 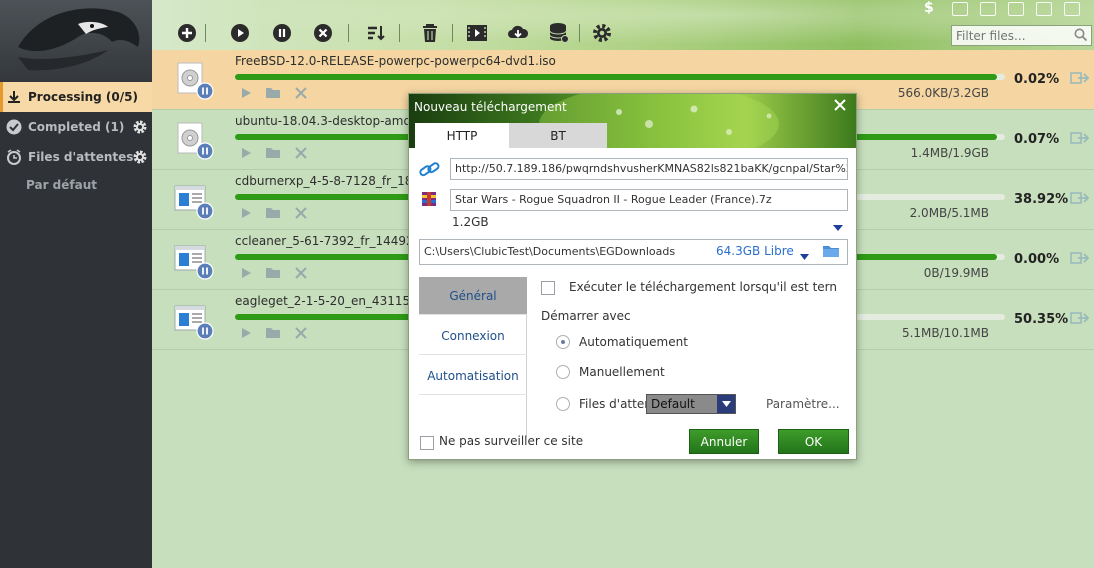 I want to click on add-icon, so click(x=187, y=33).